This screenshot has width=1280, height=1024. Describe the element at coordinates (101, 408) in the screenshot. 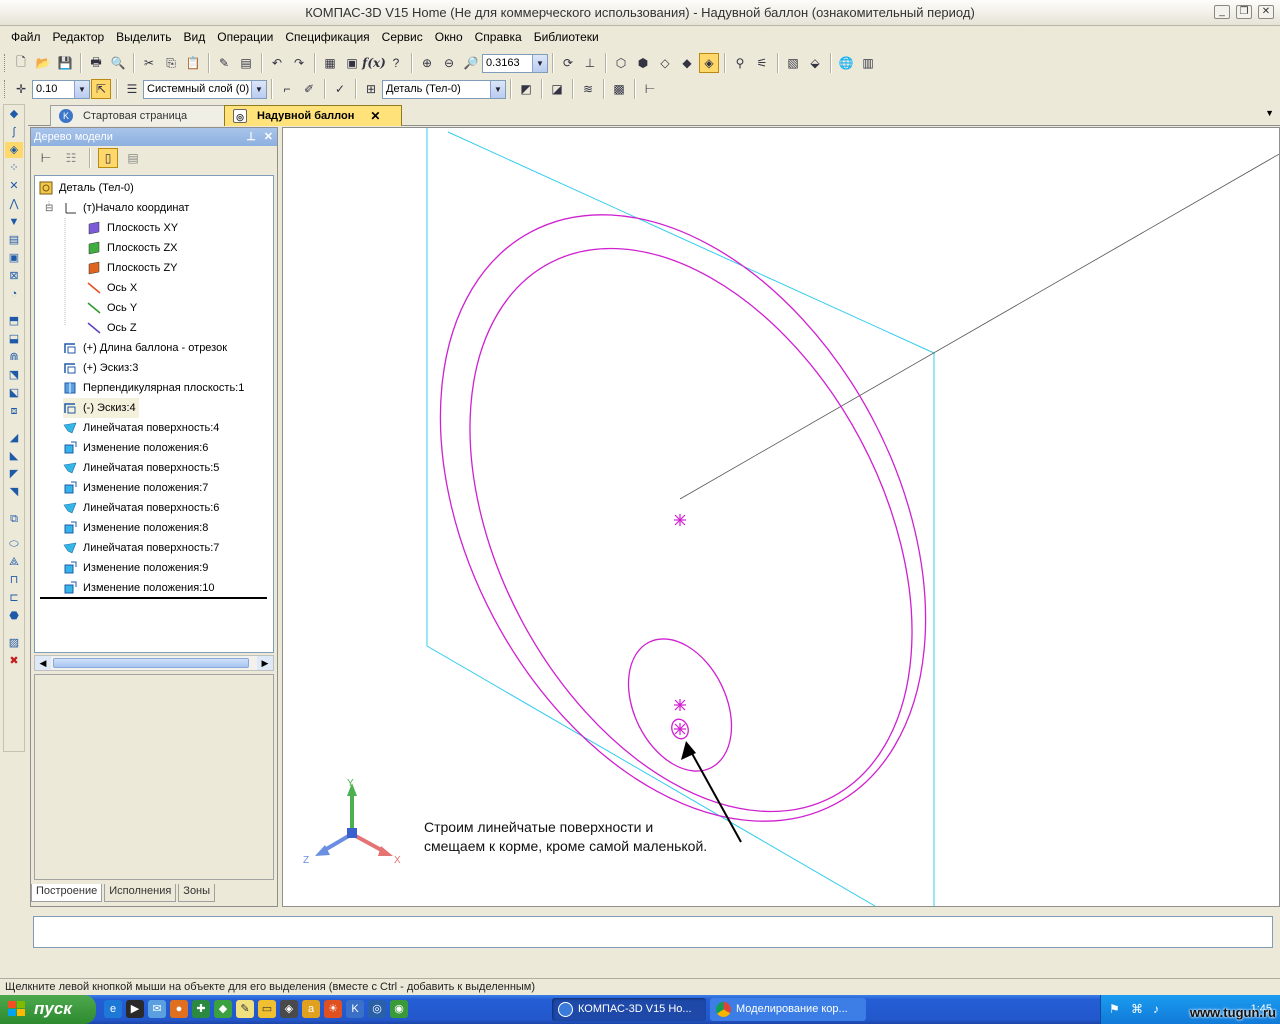

I see `tree-node: (-) Эскиз:4` at that location.